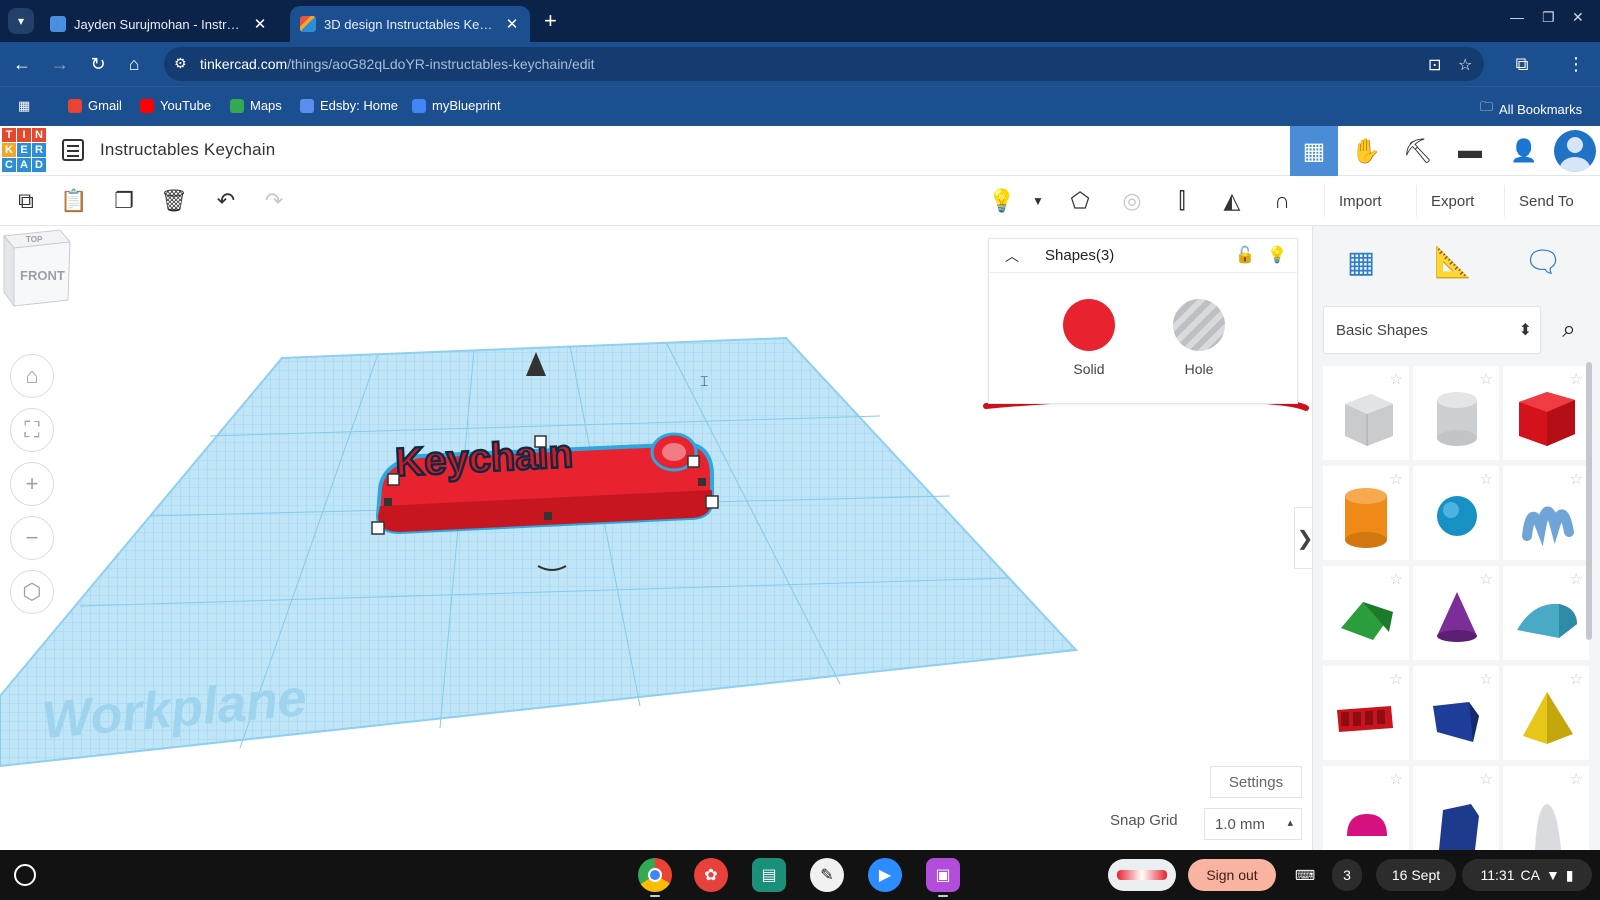 The height and width of the screenshot is (900, 1600). I want to click on shape-box-hole: ☆, so click(1366, 413).